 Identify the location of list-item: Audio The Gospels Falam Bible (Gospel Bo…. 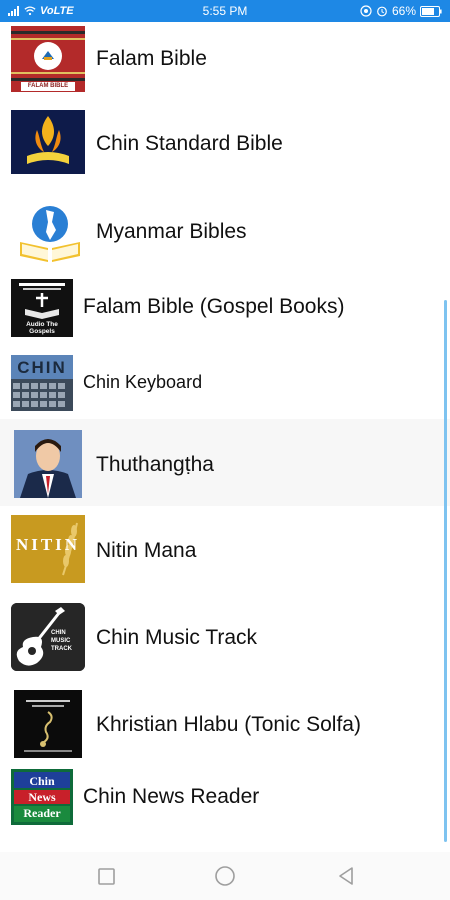
(225, 310).